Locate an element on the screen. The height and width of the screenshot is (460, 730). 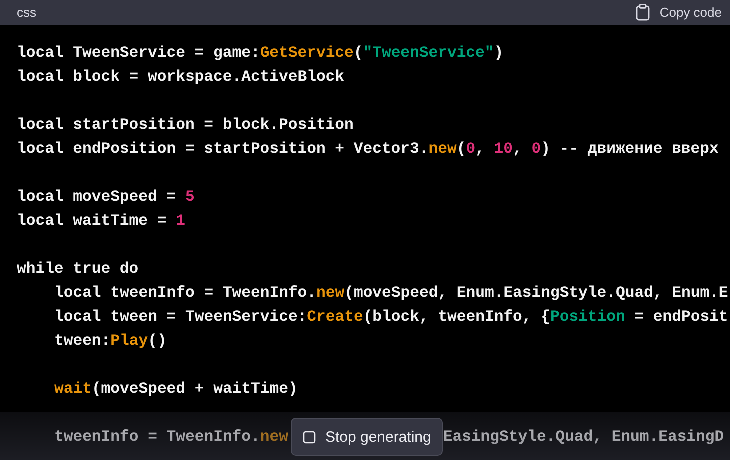
code-token: GetService is located at coordinates (307, 53).